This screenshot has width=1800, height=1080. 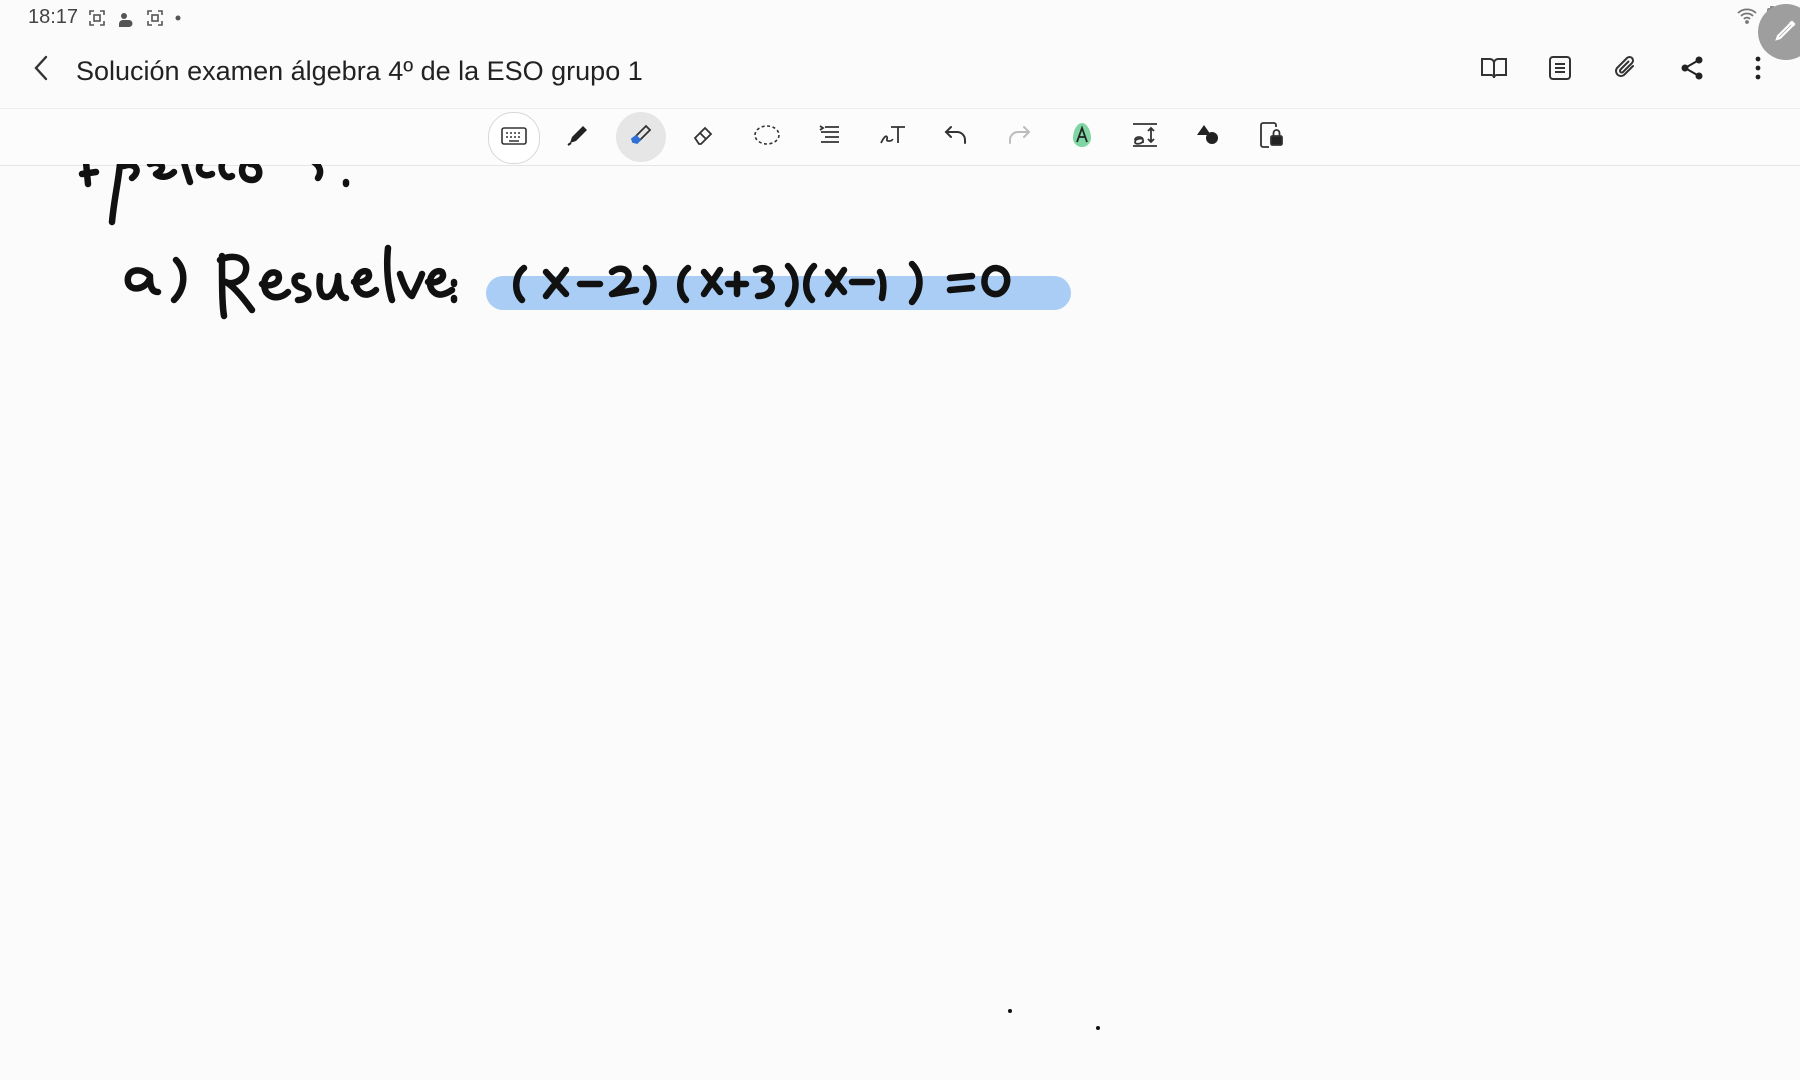 I want to click on pen-icon, so click(x=578, y=137).